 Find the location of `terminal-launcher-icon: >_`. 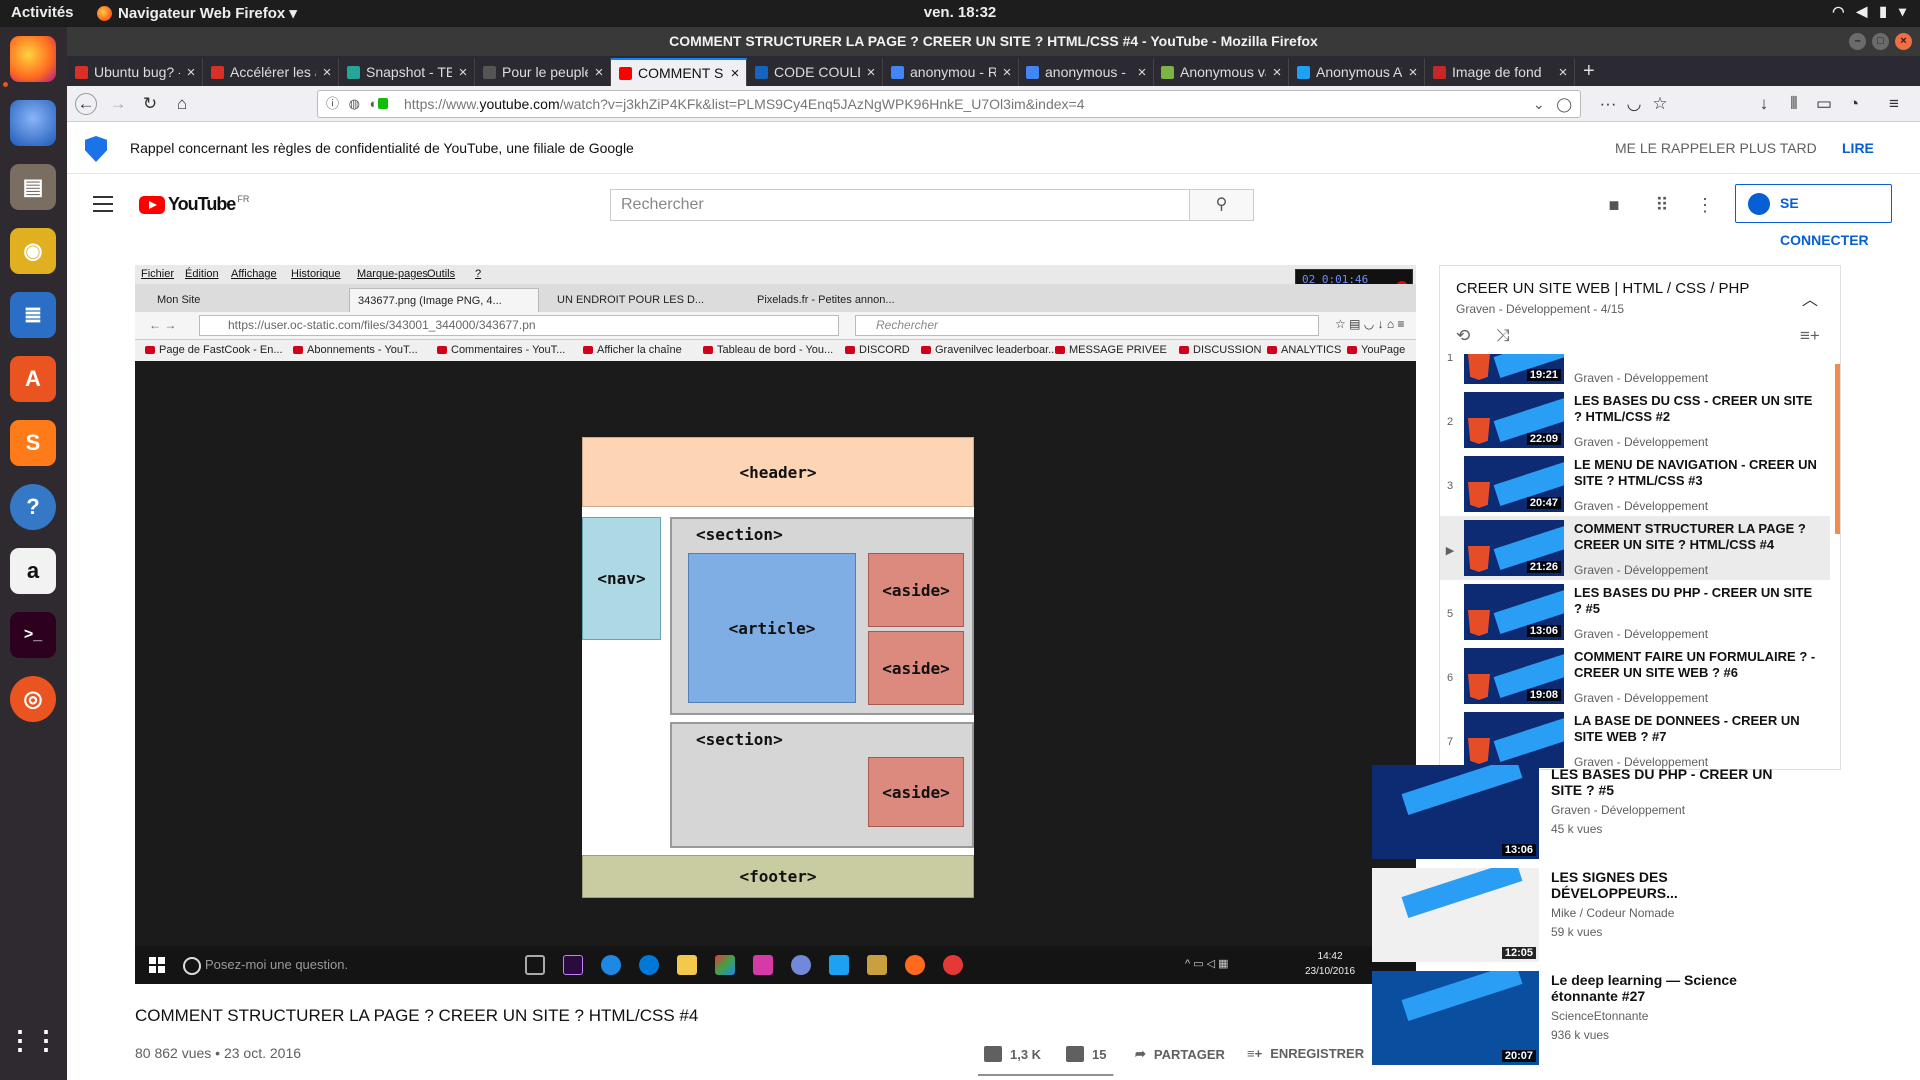

terminal-launcher-icon: >_ is located at coordinates (33, 635).